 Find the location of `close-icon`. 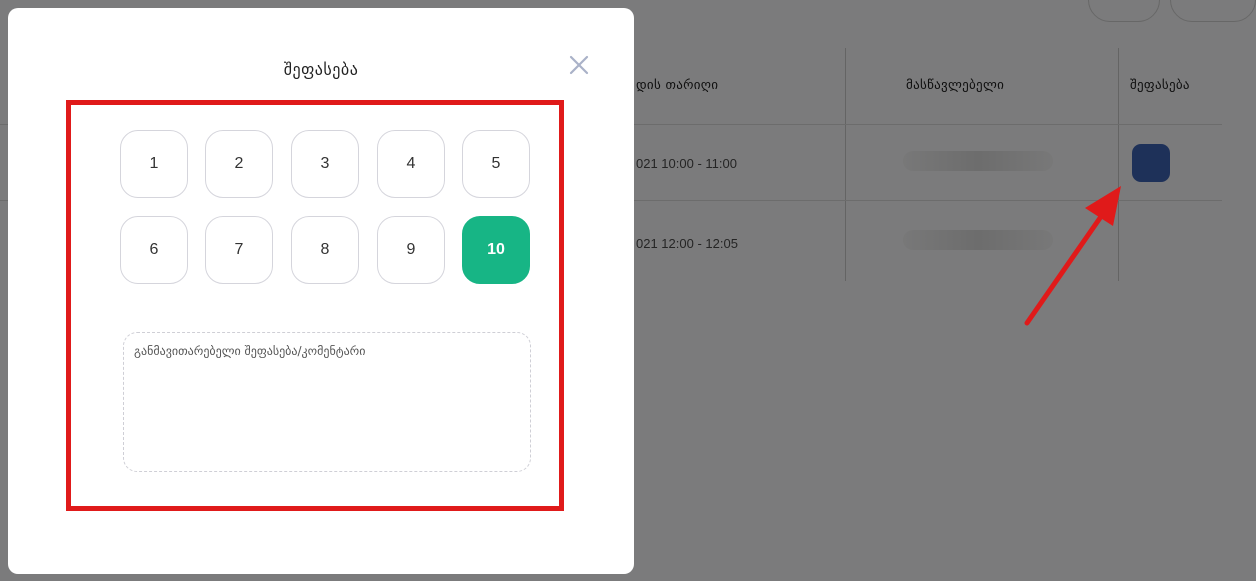

close-icon is located at coordinates (579, 65).